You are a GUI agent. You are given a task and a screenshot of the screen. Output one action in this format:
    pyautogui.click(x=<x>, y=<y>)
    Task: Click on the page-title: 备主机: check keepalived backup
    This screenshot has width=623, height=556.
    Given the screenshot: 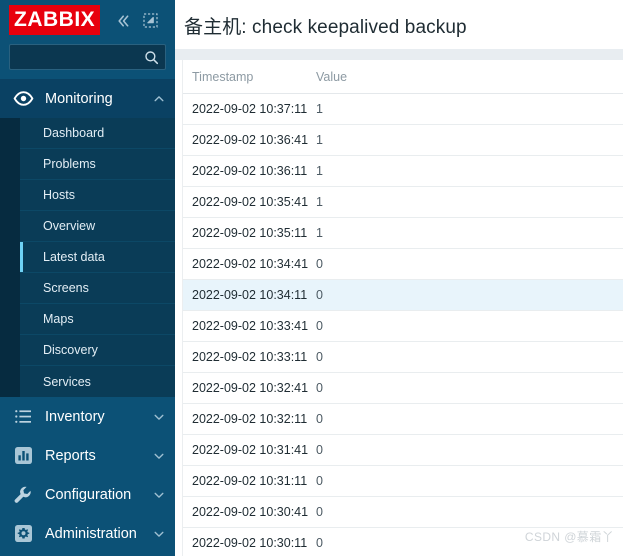 What is the action you would take?
    pyautogui.click(x=325, y=27)
    